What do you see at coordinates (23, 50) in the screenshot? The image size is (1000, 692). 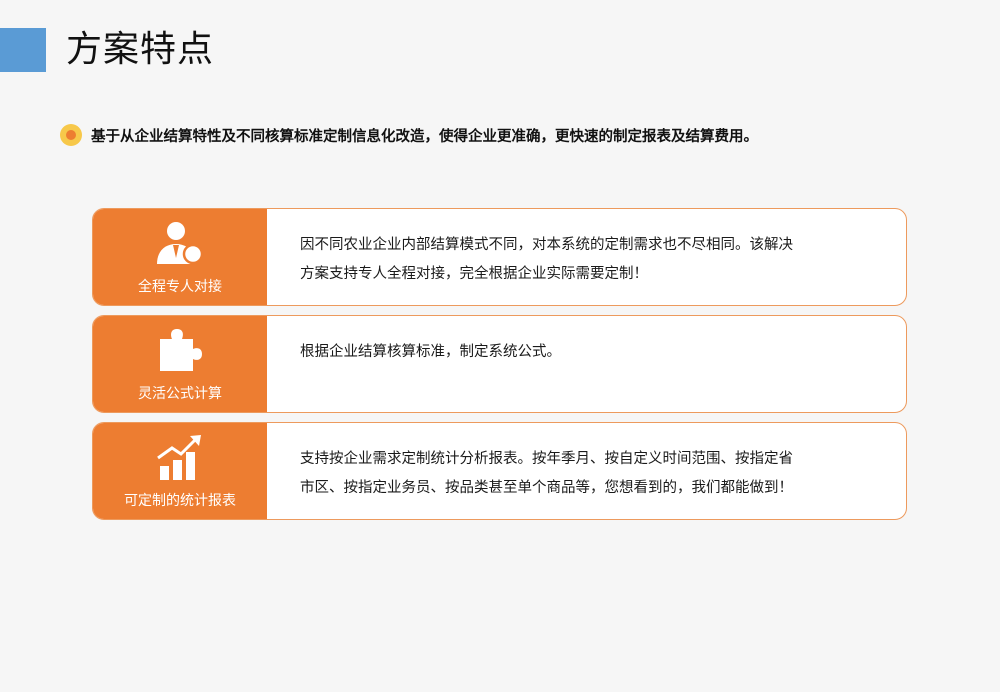 I see `title-accent-bar` at bounding box center [23, 50].